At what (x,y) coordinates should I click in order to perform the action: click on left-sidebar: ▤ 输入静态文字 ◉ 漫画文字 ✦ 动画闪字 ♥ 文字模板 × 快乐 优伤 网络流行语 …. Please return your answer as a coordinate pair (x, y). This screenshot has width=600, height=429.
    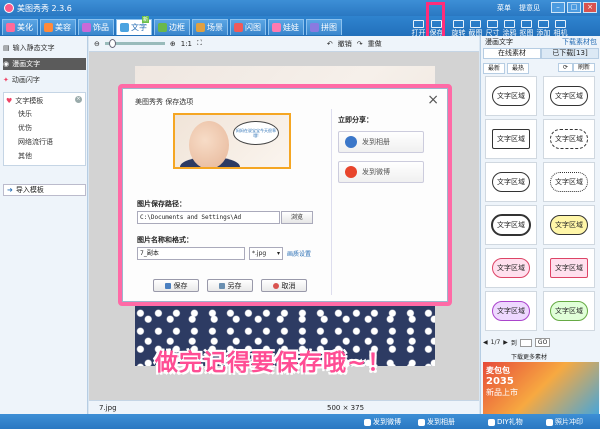
    Looking at the image, I should click on (44, 225).